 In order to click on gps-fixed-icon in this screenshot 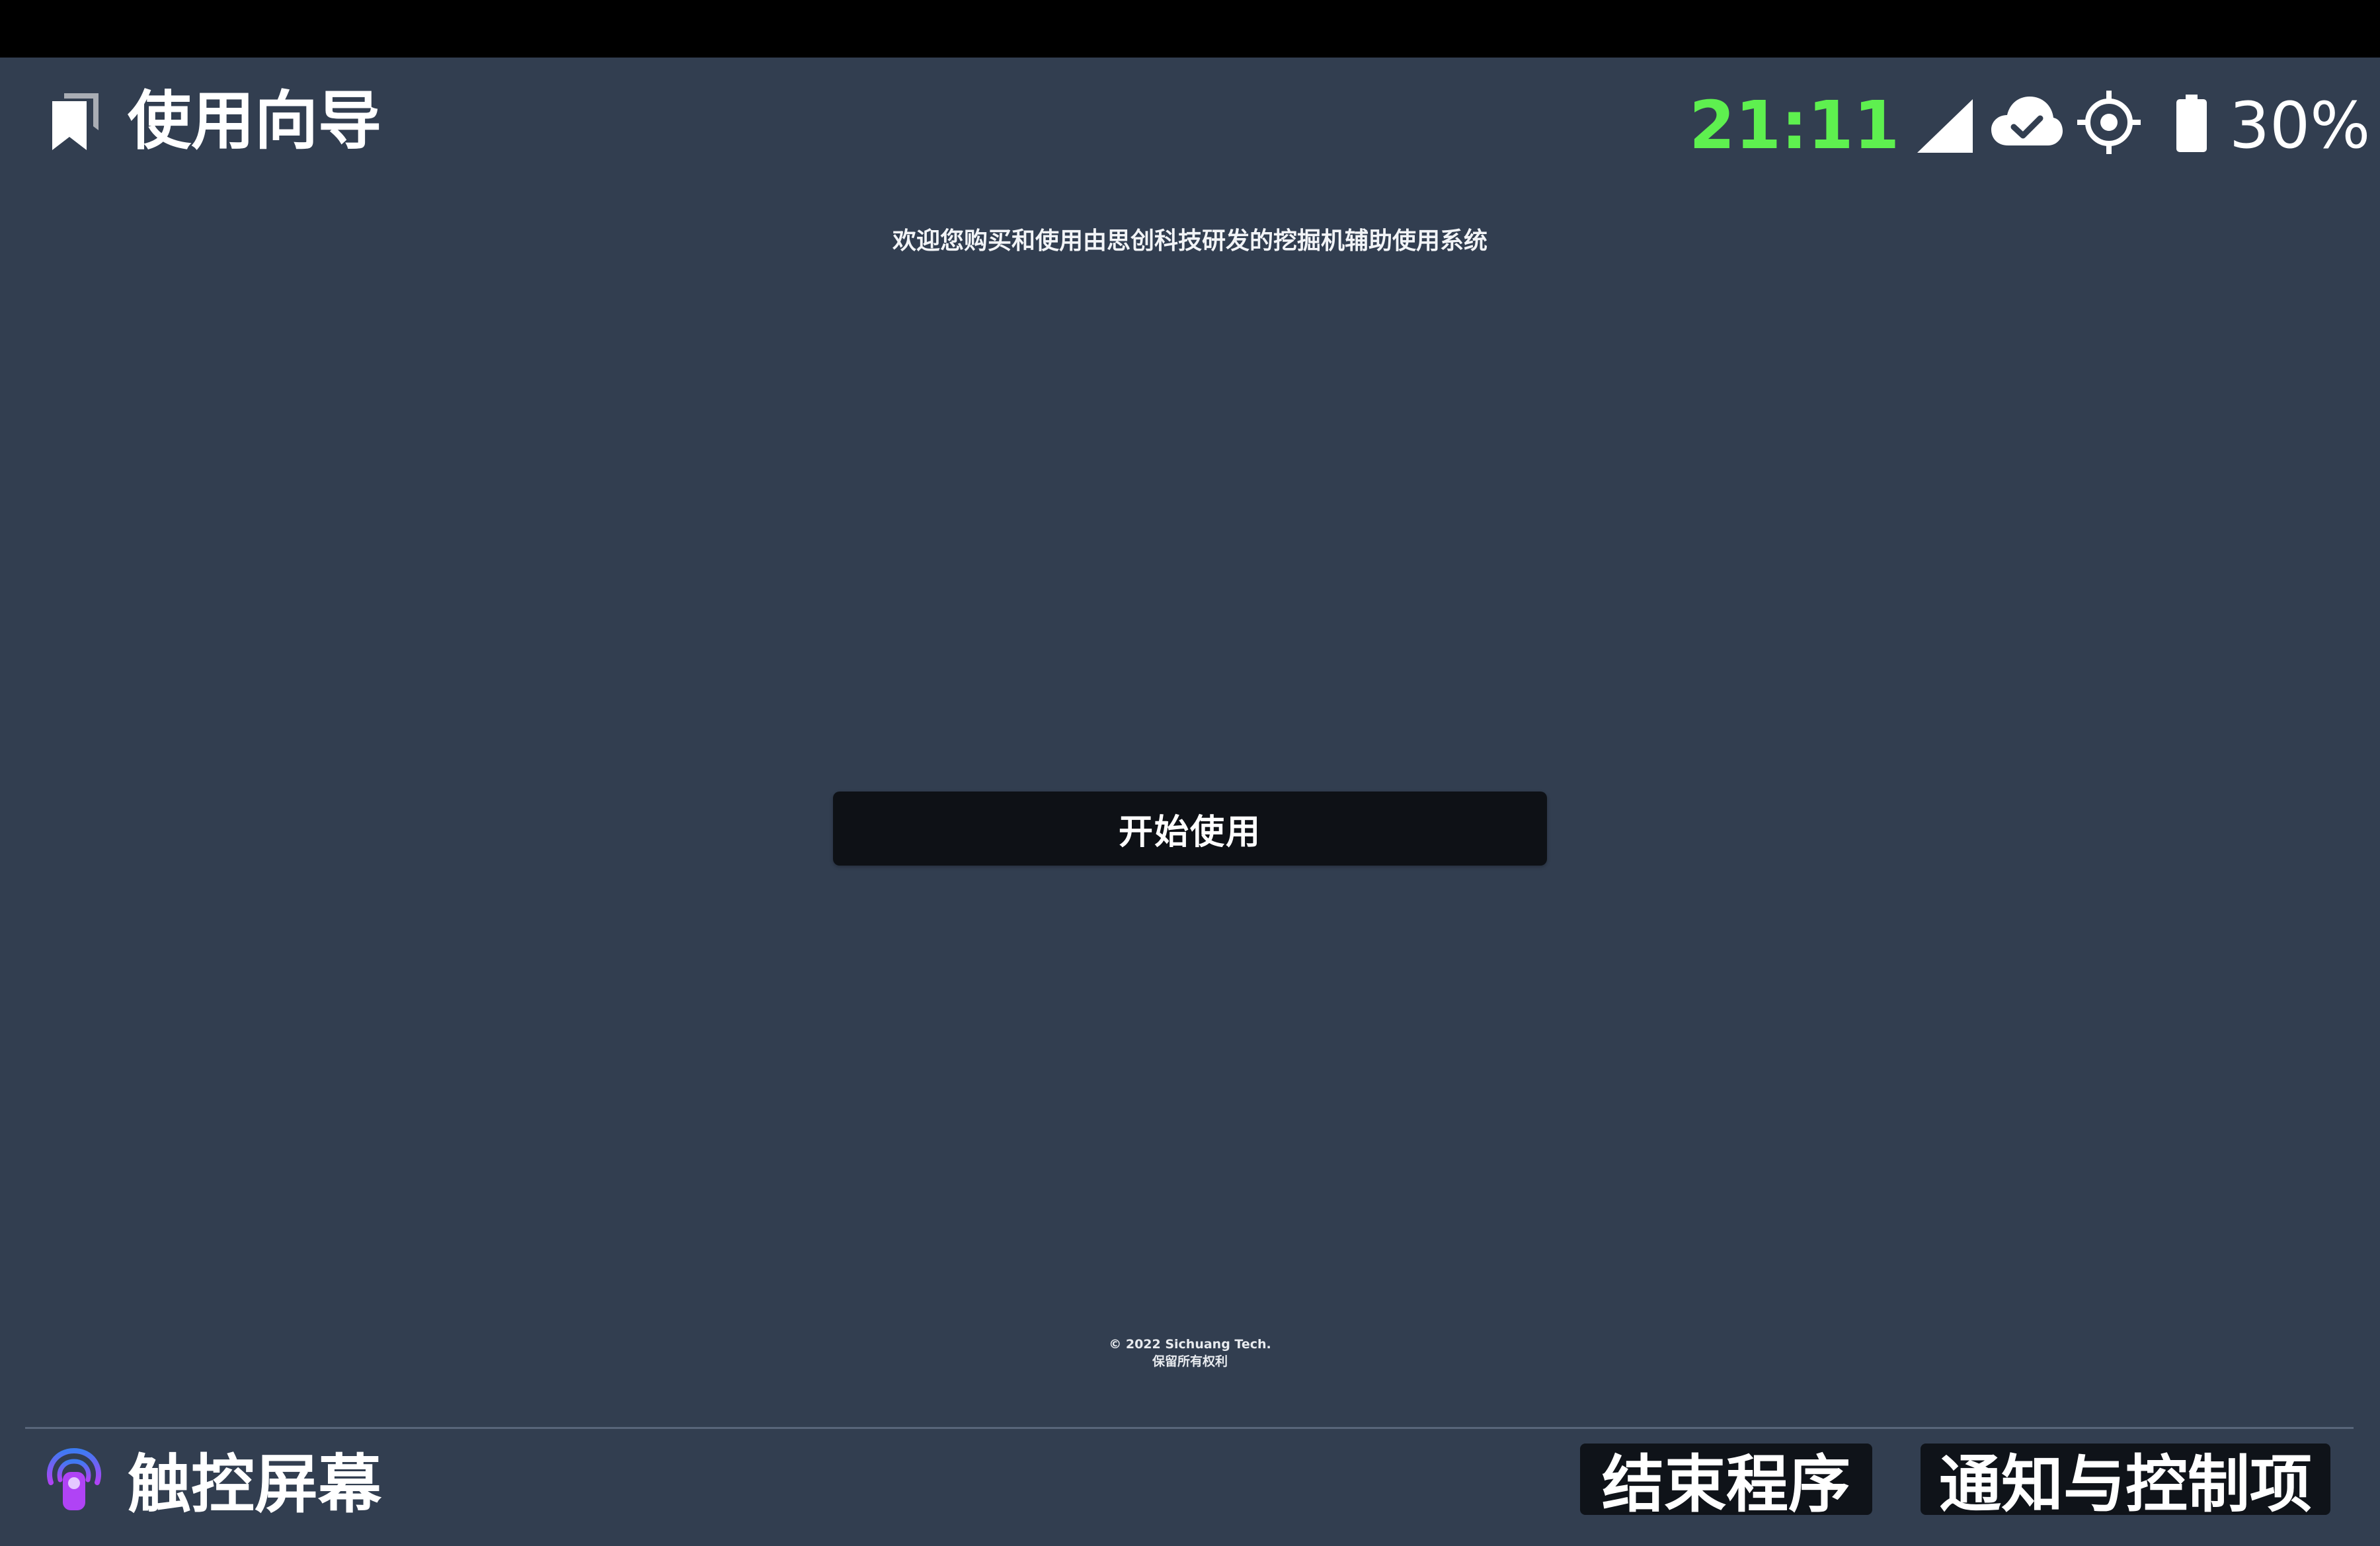, I will do `click(2109, 122)`.